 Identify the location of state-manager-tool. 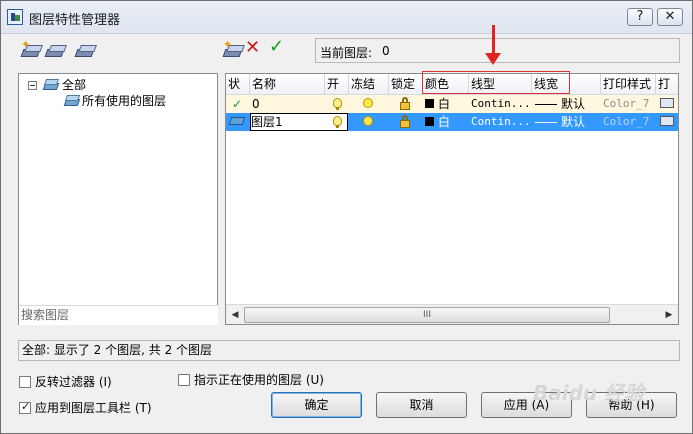
(85, 49).